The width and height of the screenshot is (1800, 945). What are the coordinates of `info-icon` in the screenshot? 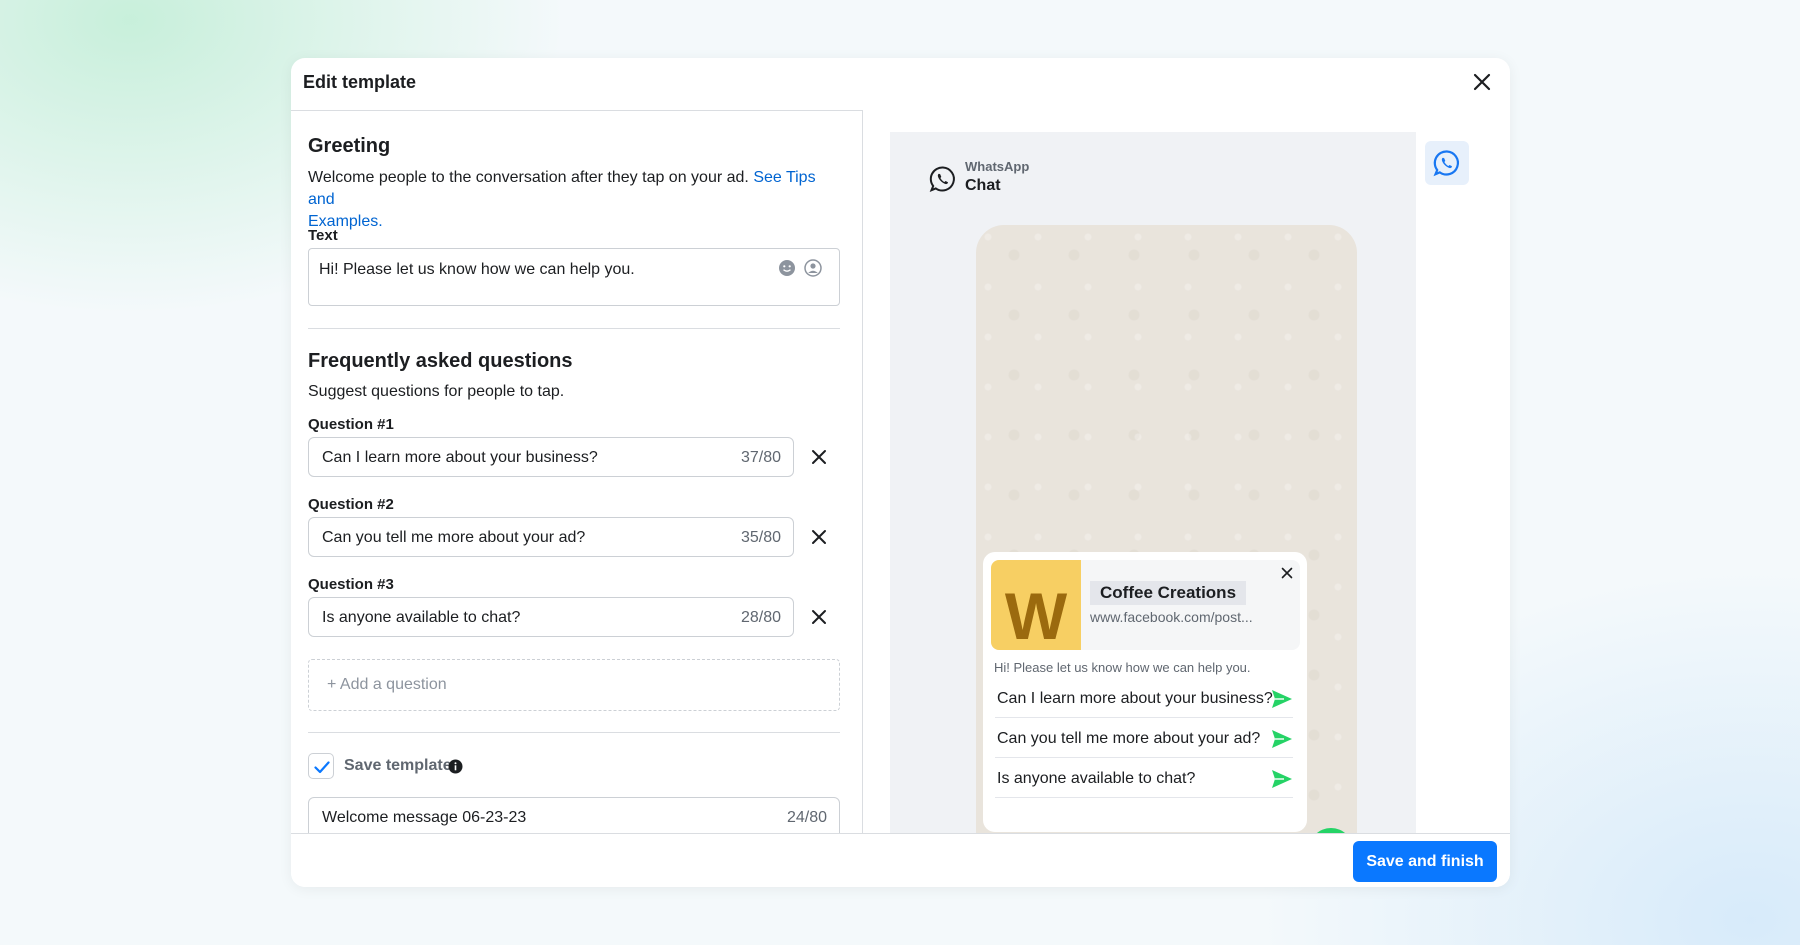 It's located at (455, 766).